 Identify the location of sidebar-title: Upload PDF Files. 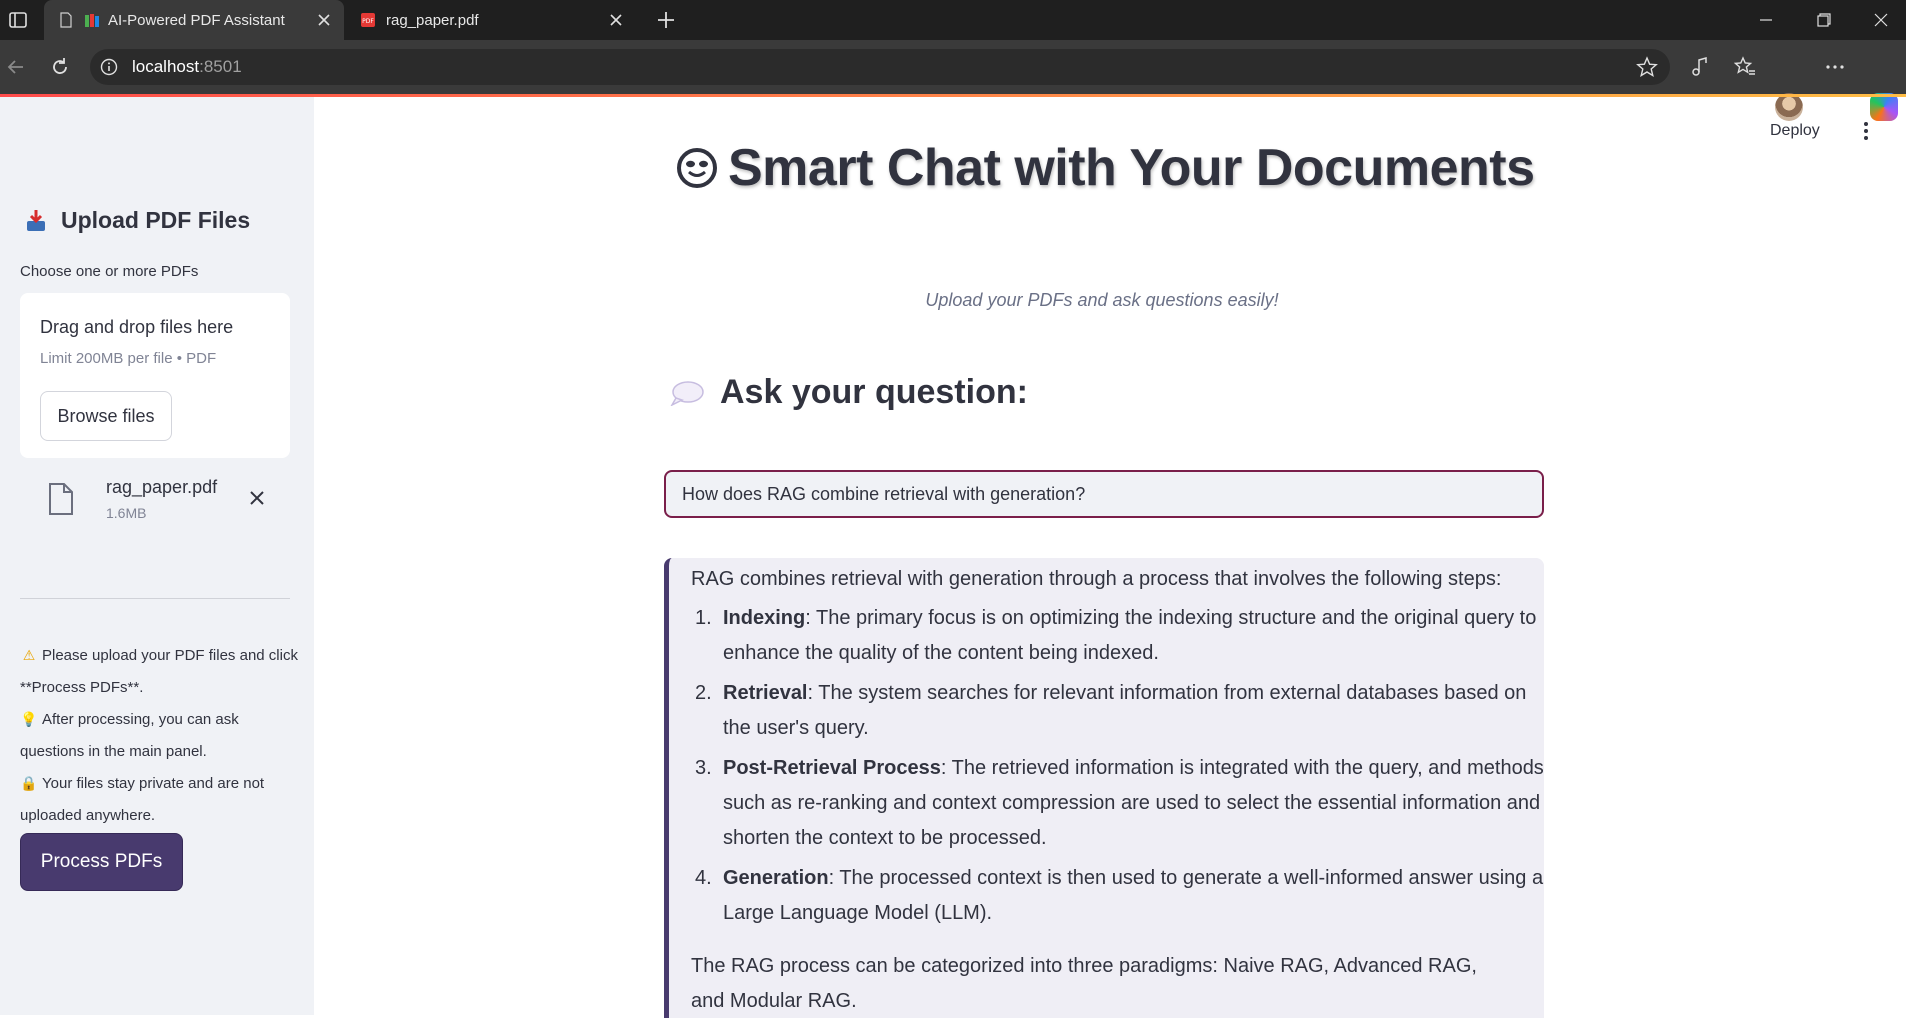
(156, 220).